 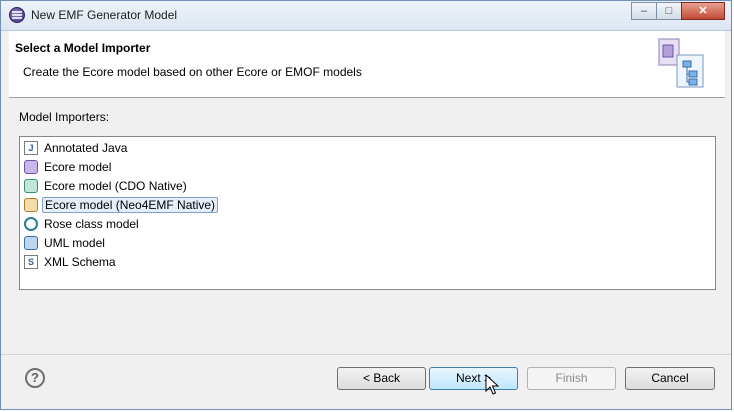 What do you see at coordinates (31, 224) in the screenshot?
I see `rose-model-icon` at bounding box center [31, 224].